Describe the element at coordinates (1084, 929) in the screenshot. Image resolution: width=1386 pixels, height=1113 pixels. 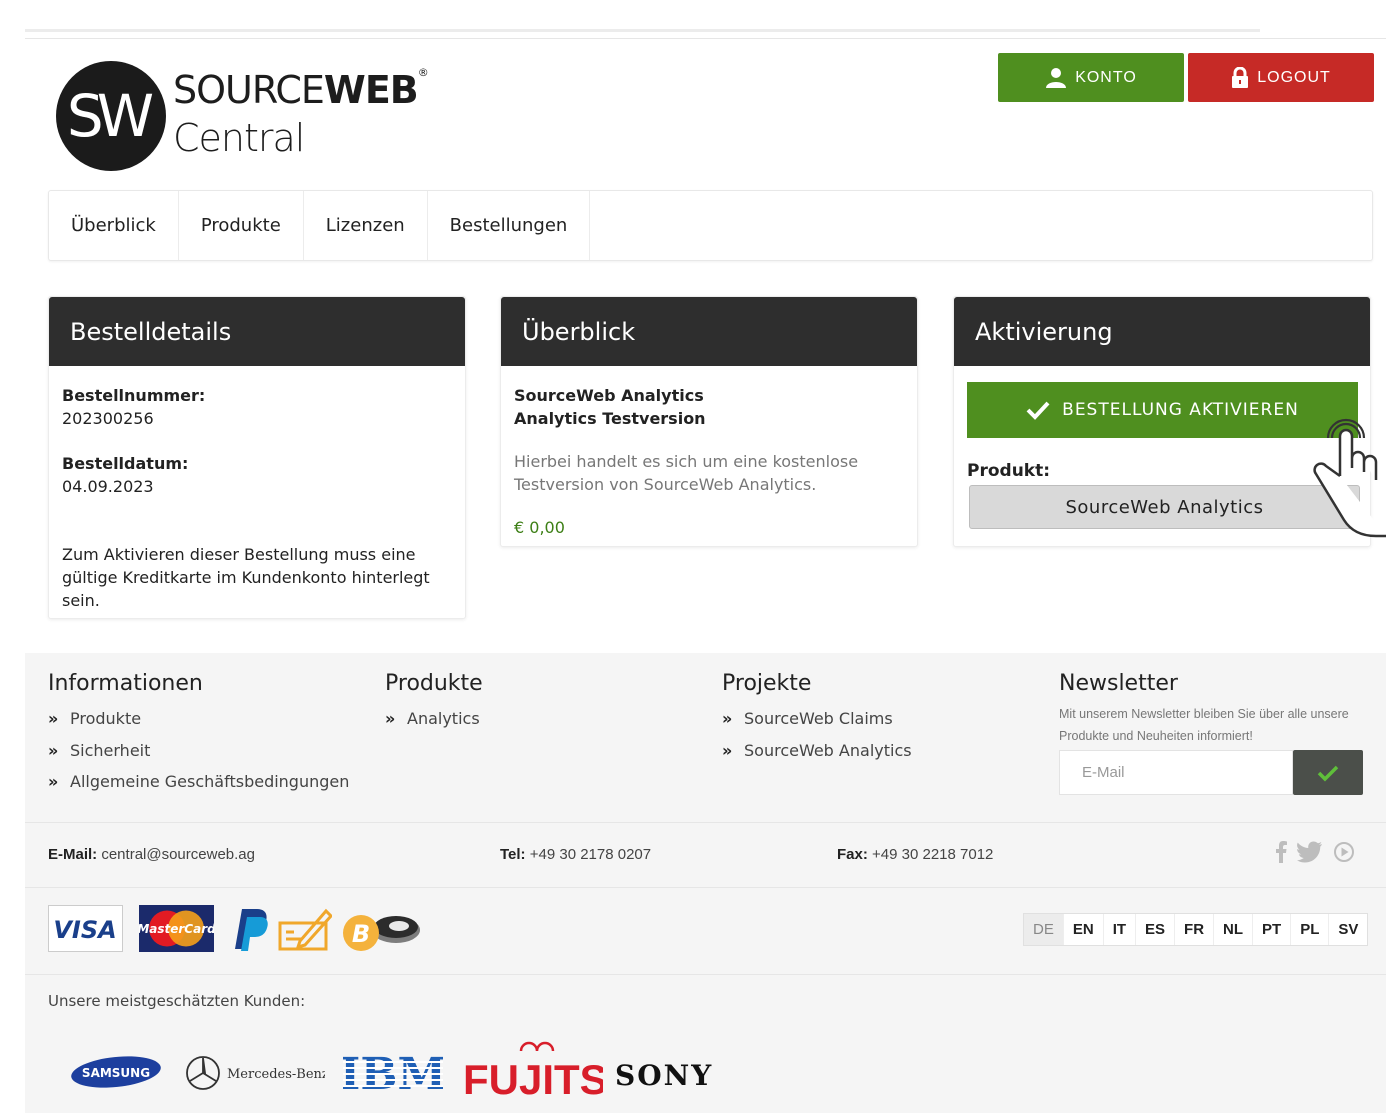
I see `lang-en: EN` at that location.